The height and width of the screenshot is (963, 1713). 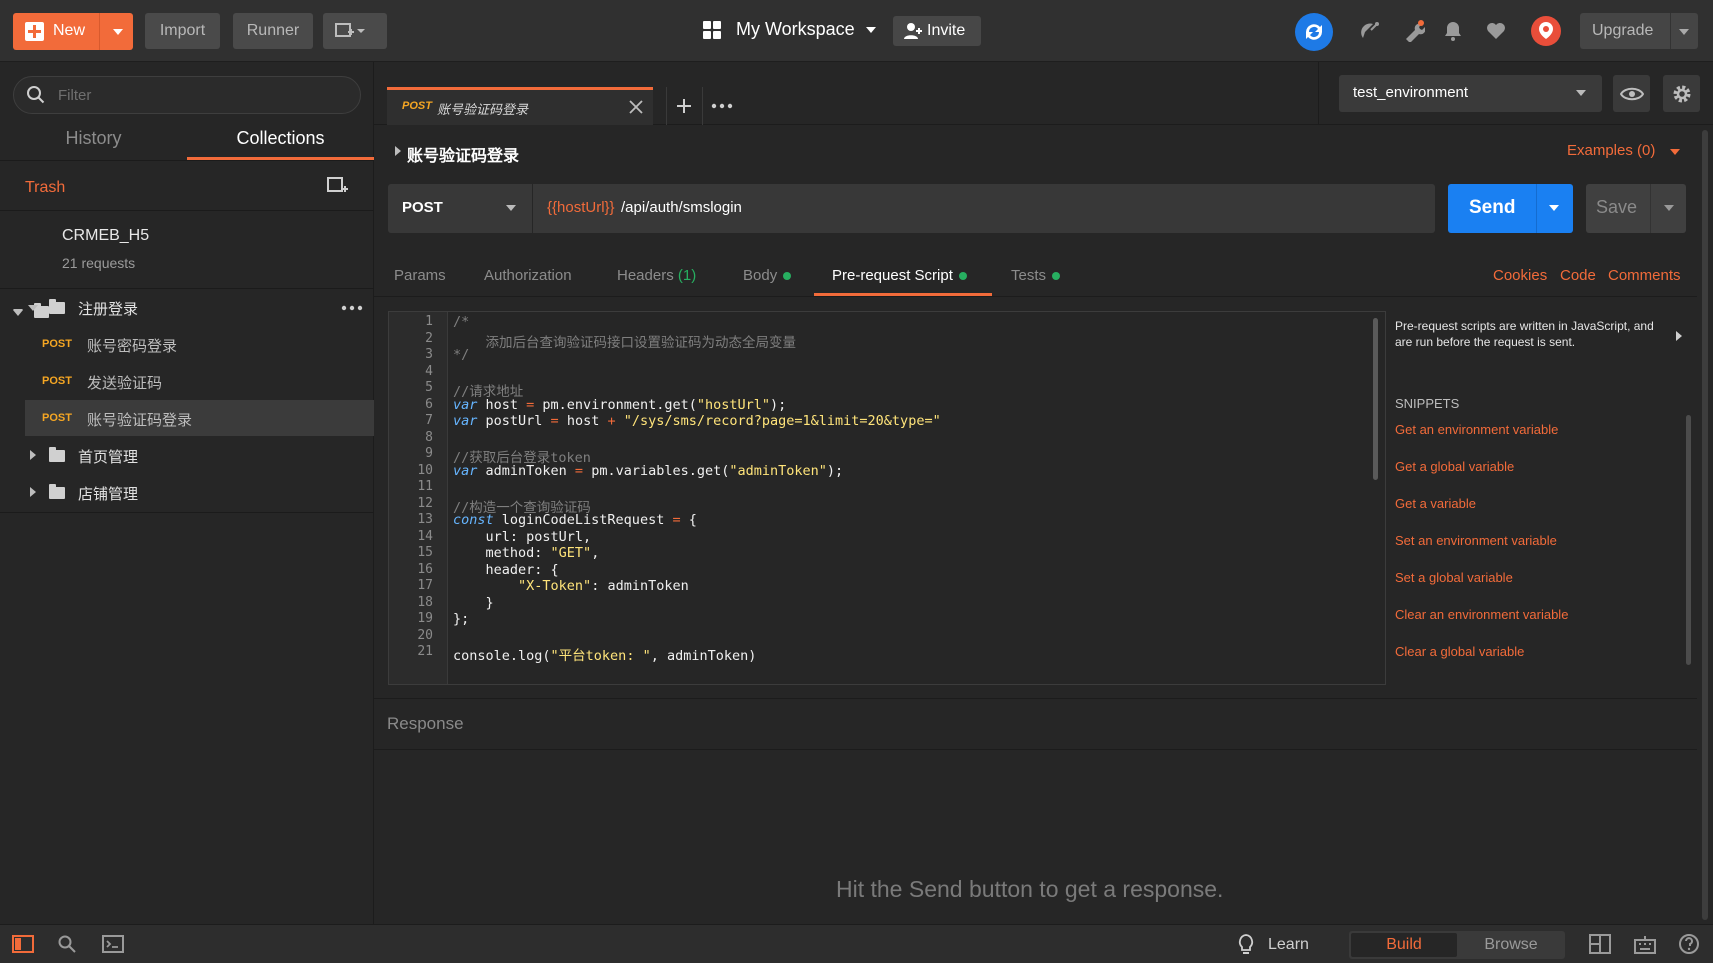 What do you see at coordinates (1684, 32) in the screenshot?
I see `upgrade-caret-icon` at bounding box center [1684, 32].